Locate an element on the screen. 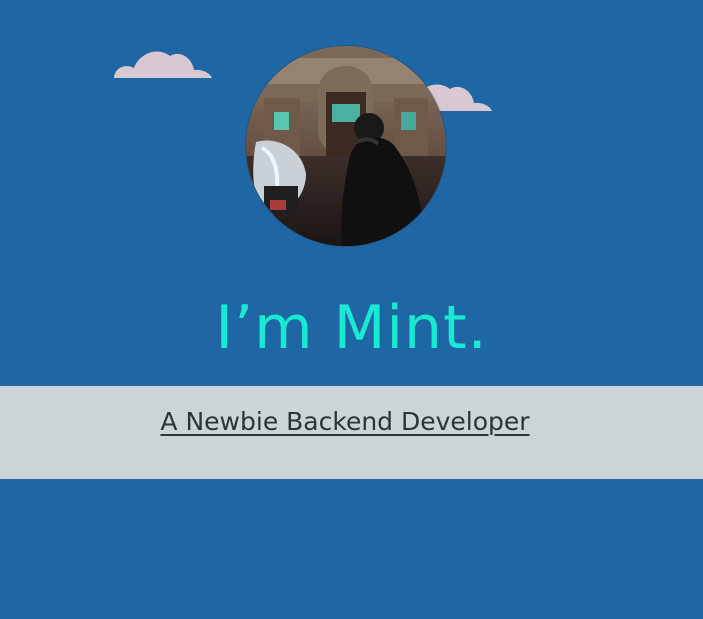  profile-avatar is located at coordinates (346, 146).